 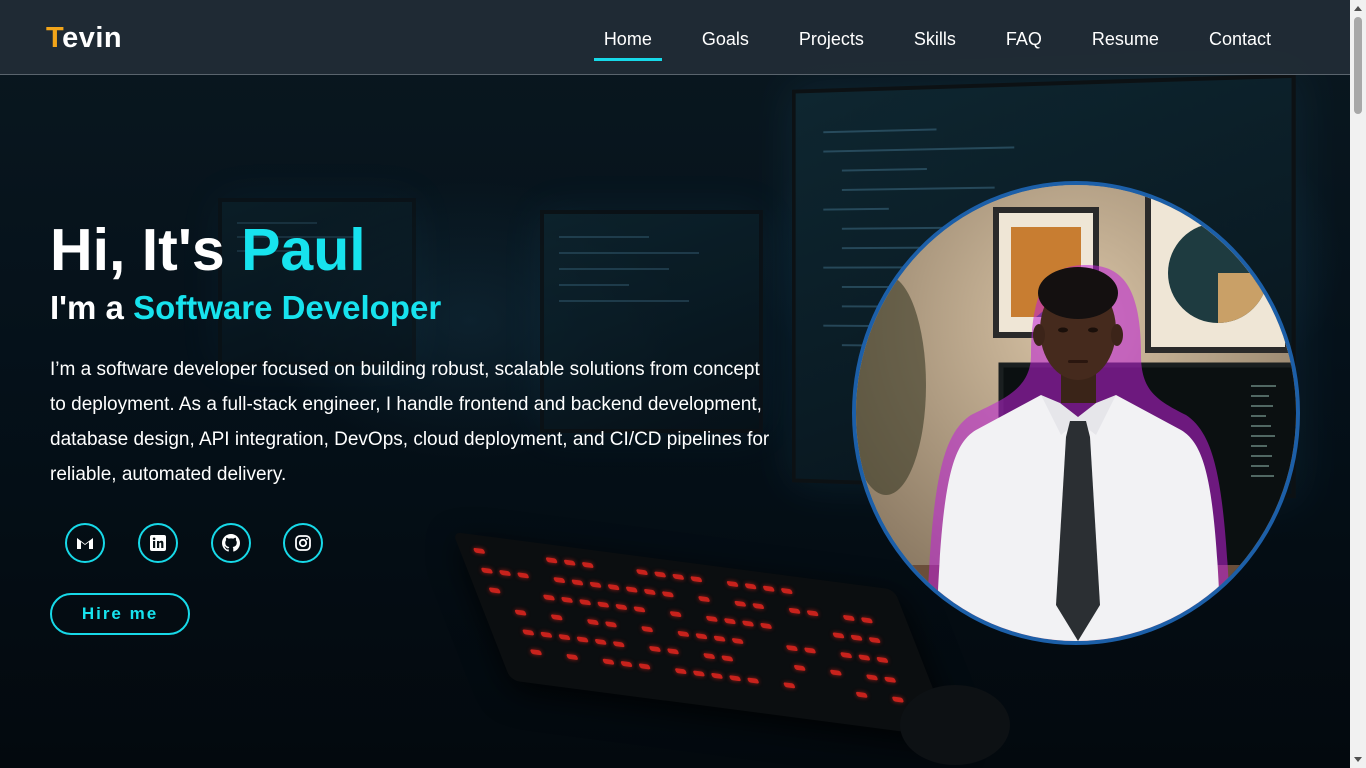 What do you see at coordinates (91, 307) in the screenshot?
I see `hero-role-prefix: I'm a` at bounding box center [91, 307].